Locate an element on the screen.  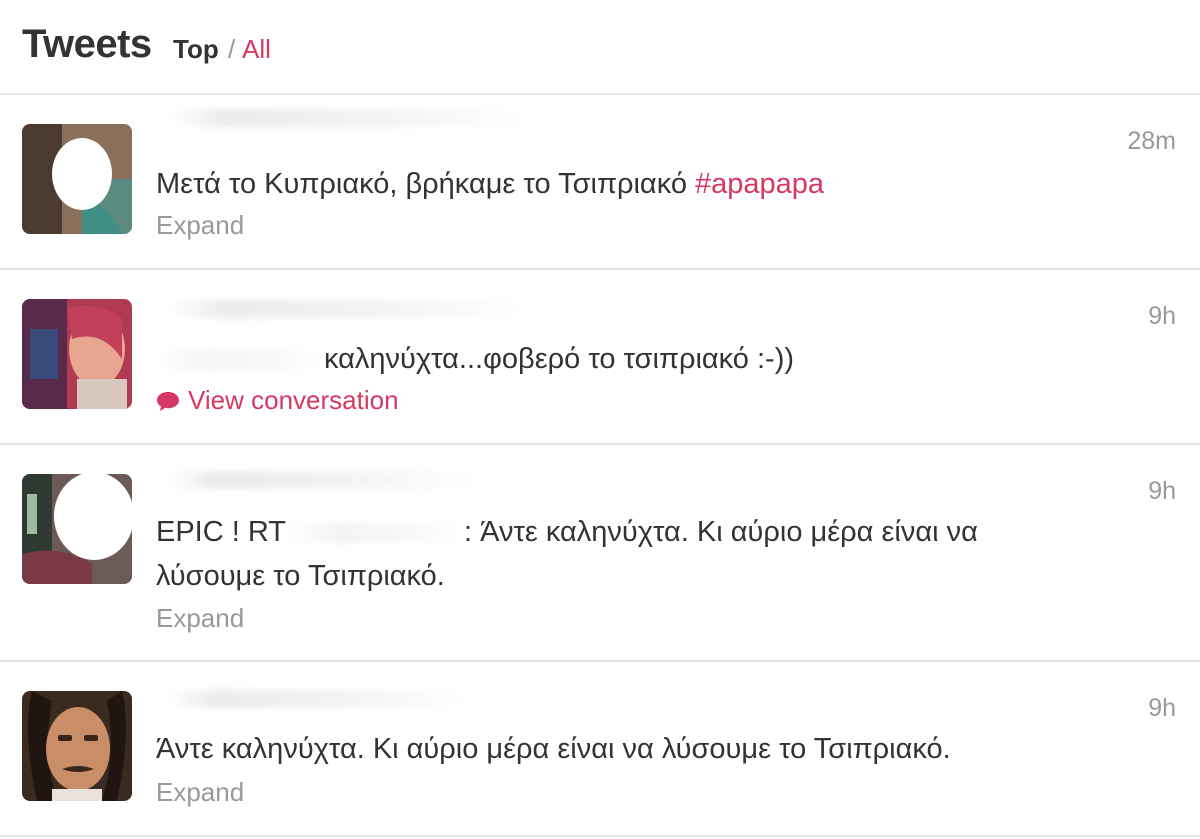
view-conversation-label: View conversation is located at coordinates (293, 400).